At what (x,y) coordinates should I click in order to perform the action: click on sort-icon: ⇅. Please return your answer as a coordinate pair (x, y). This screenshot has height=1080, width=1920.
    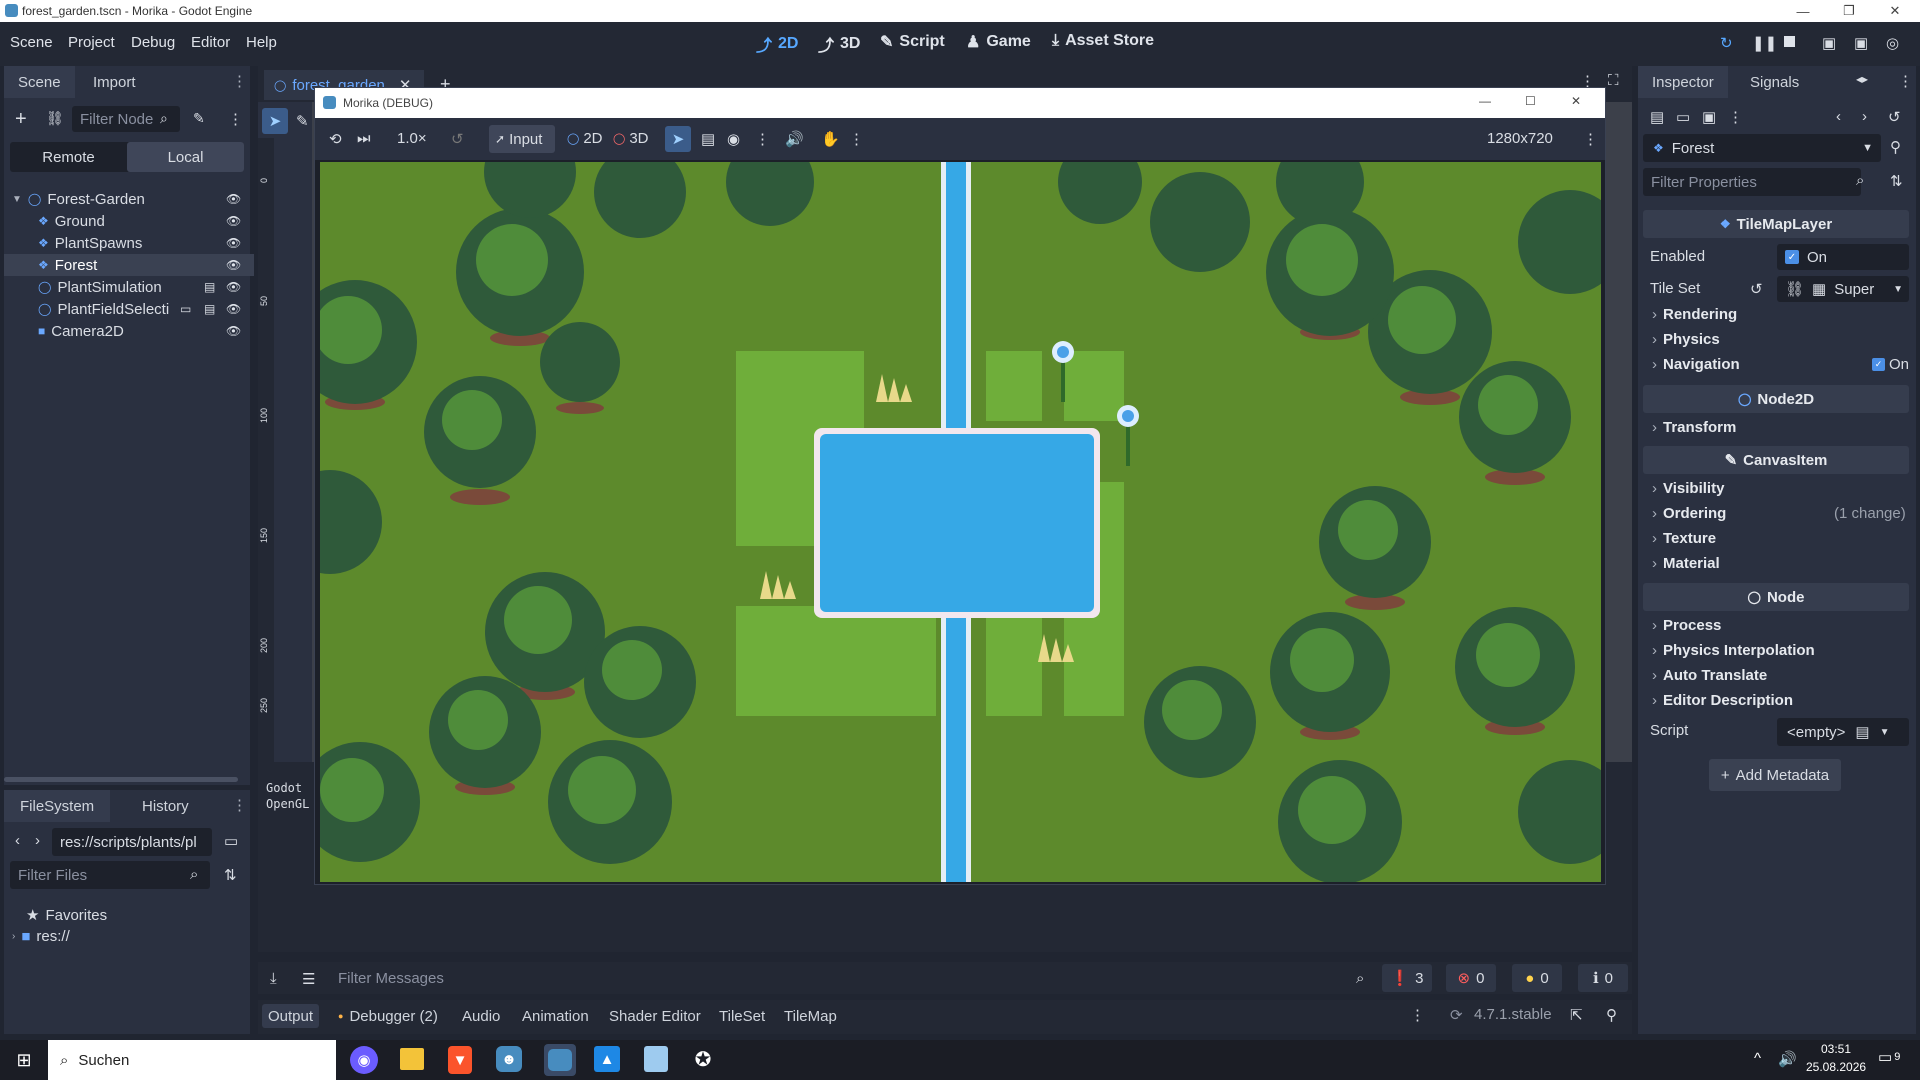
    Looking at the image, I should click on (230, 875).